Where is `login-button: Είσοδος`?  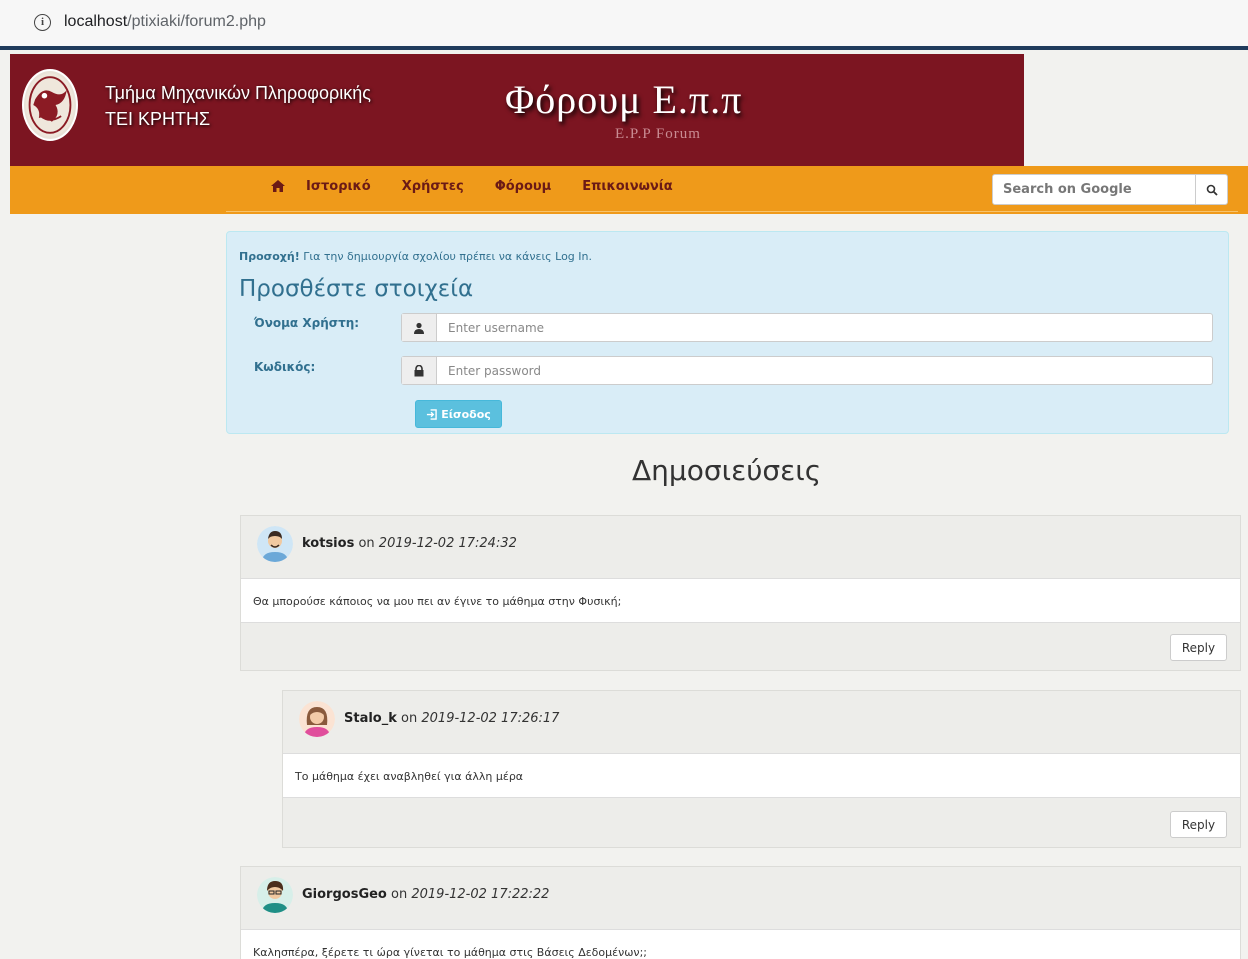
login-button: Είσοδος is located at coordinates (458, 414).